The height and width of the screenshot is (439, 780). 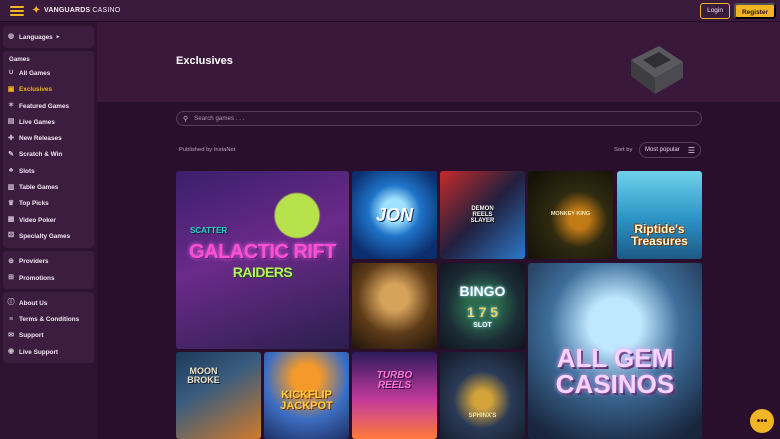 What do you see at coordinates (58, 37) in the screenshot?
I see `chevron-right-icon: ▸` at bounding box center [58, 37].